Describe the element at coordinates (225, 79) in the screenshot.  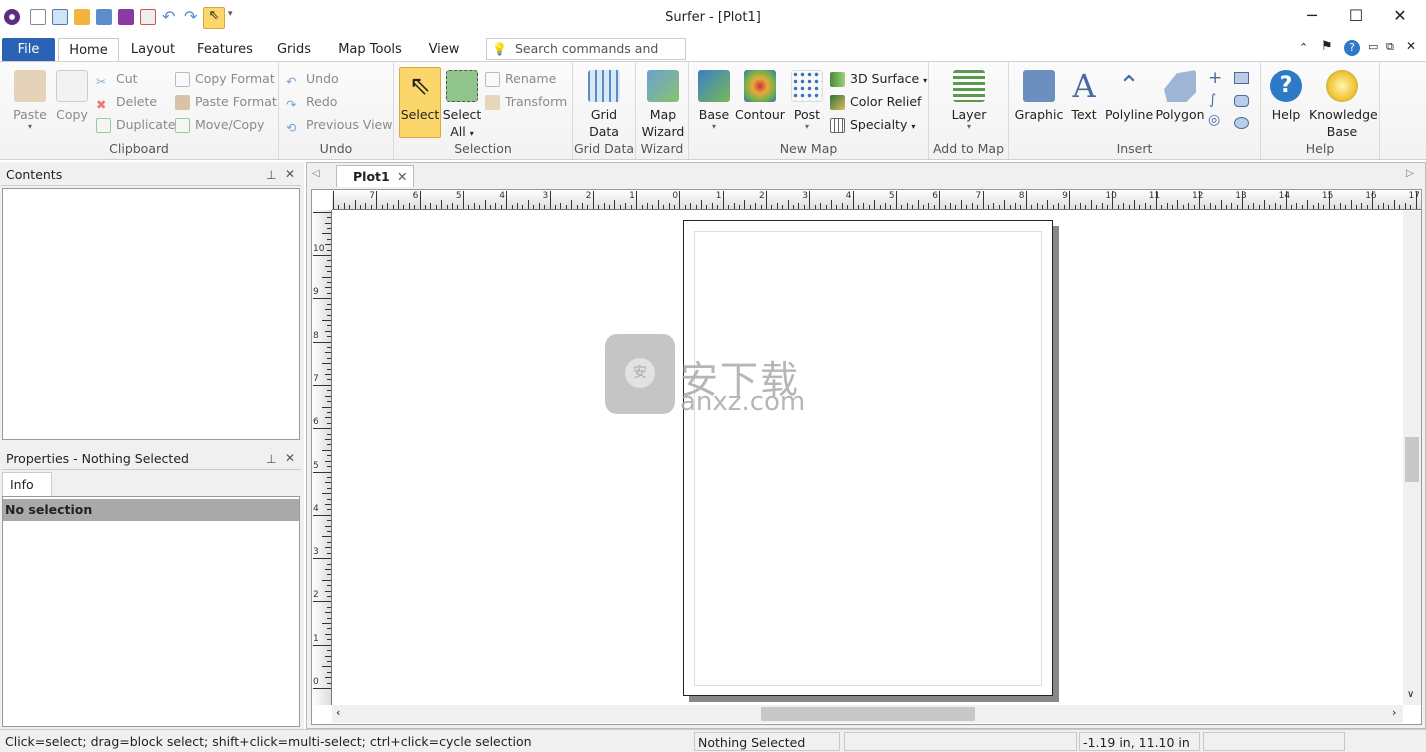
I see `copy-format-button: Copy Format` at that location.